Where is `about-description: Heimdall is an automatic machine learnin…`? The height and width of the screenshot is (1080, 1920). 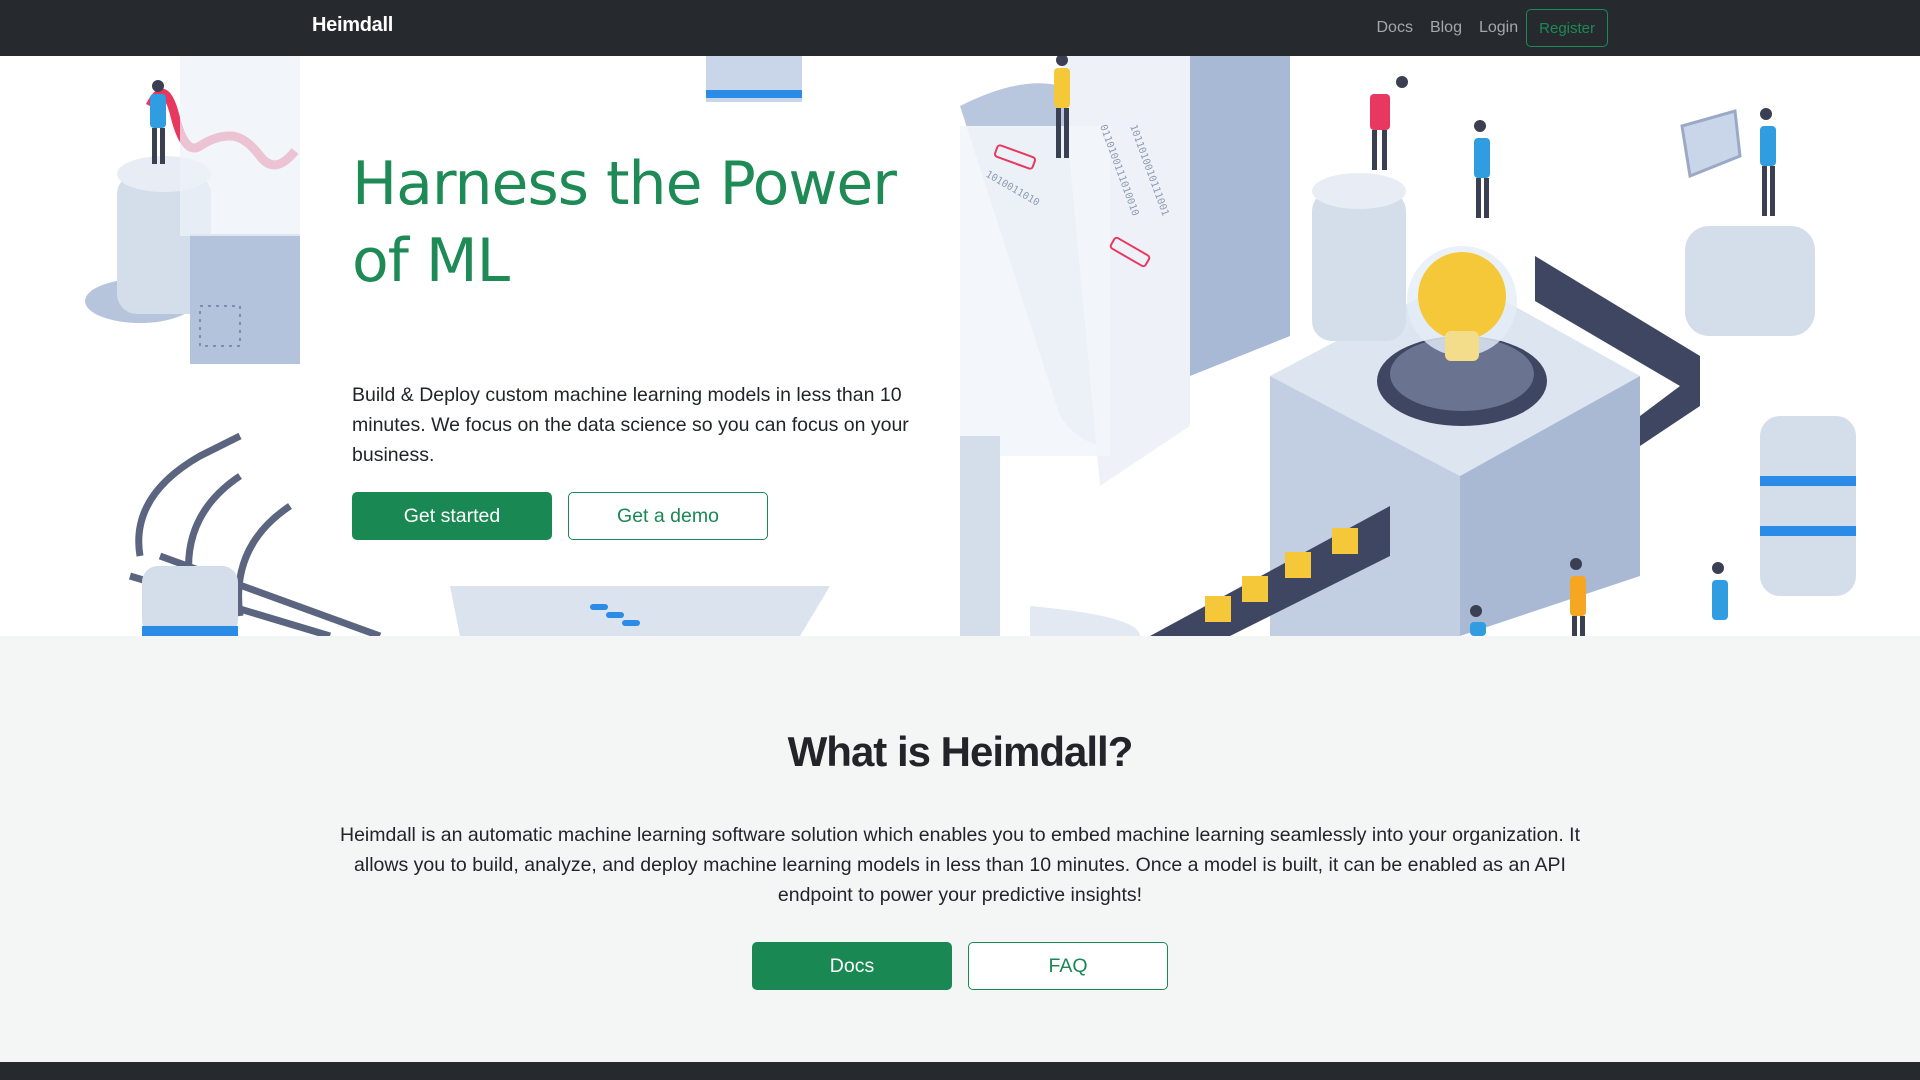 about-description: Heimdall is an automatic machine learnin… is located at coordinates (960, 865).